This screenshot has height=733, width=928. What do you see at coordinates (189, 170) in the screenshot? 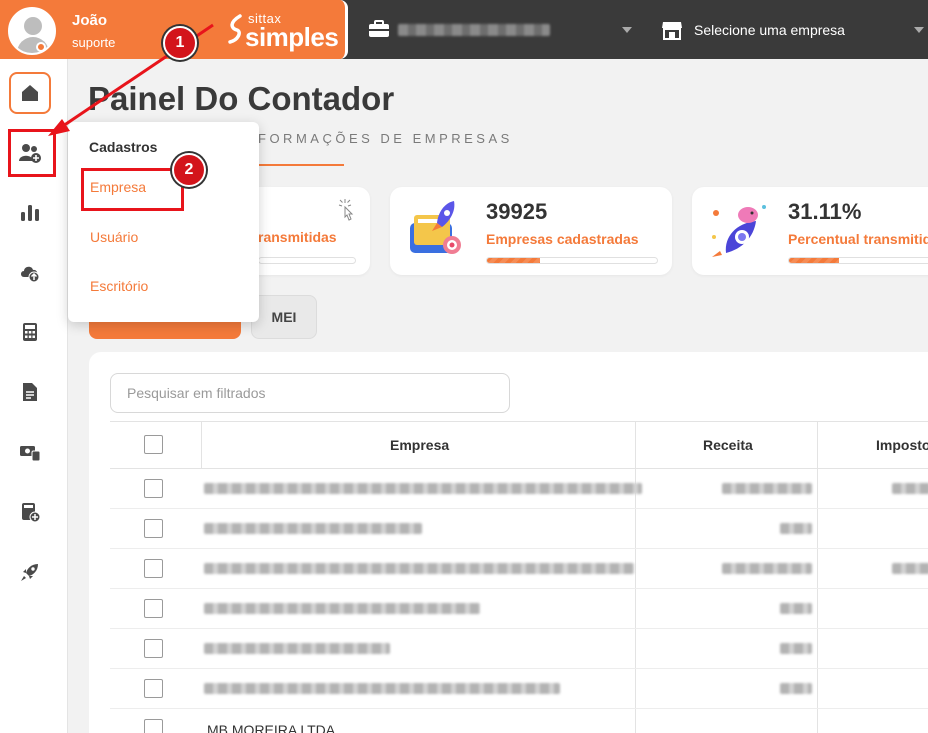
I see `step-badge-2: 2` at bounding box center [189, 170].